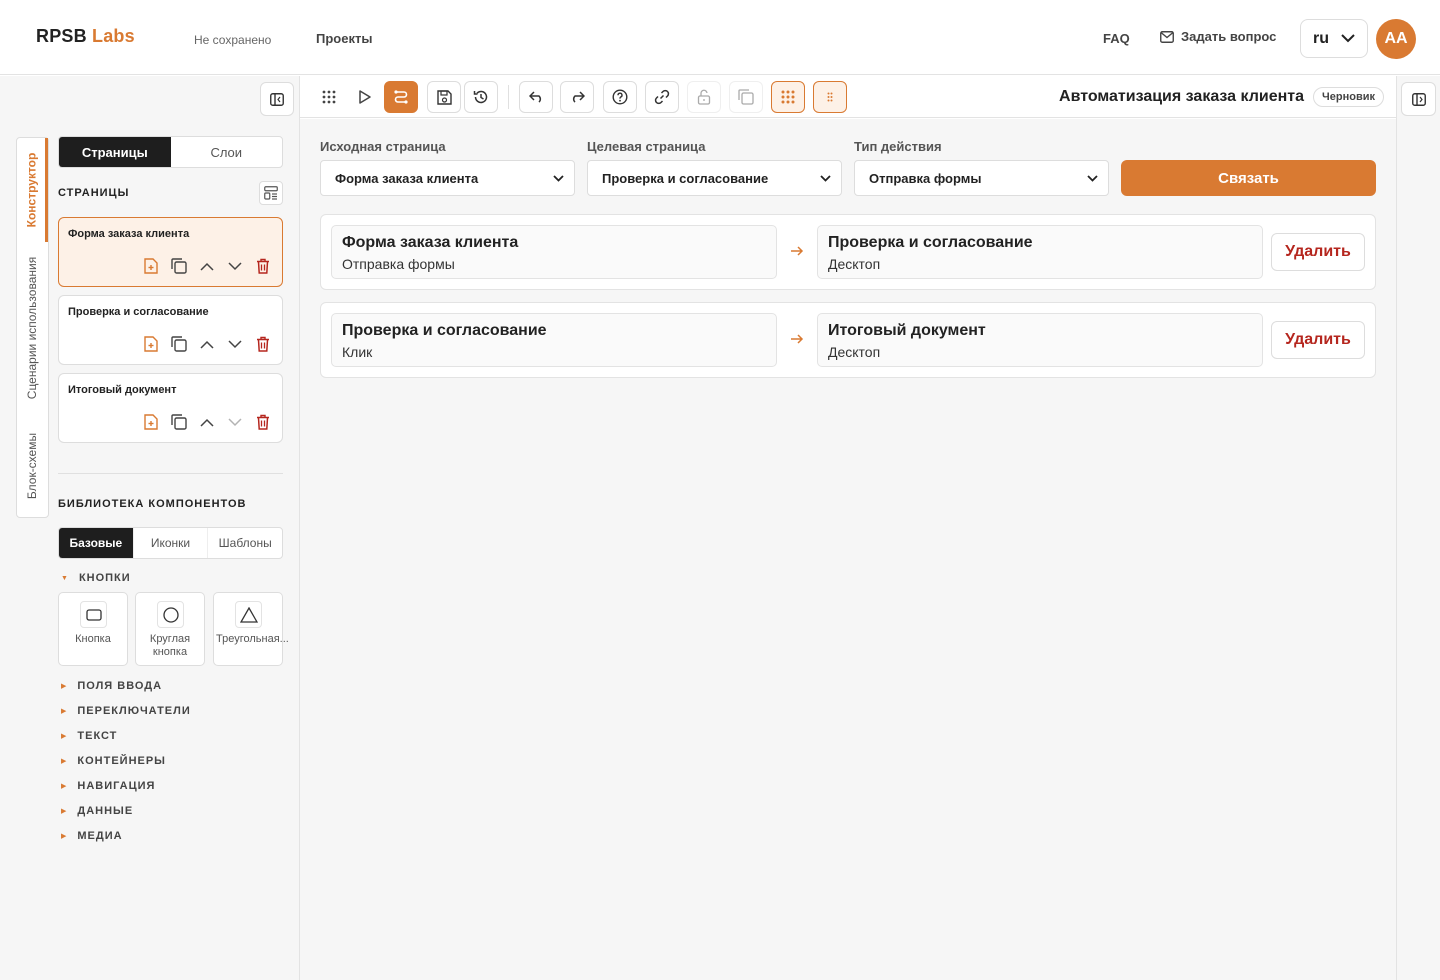 This screenshot has height=980, width=1440. I want to click on grid-dots-icon, so click(788, 97).